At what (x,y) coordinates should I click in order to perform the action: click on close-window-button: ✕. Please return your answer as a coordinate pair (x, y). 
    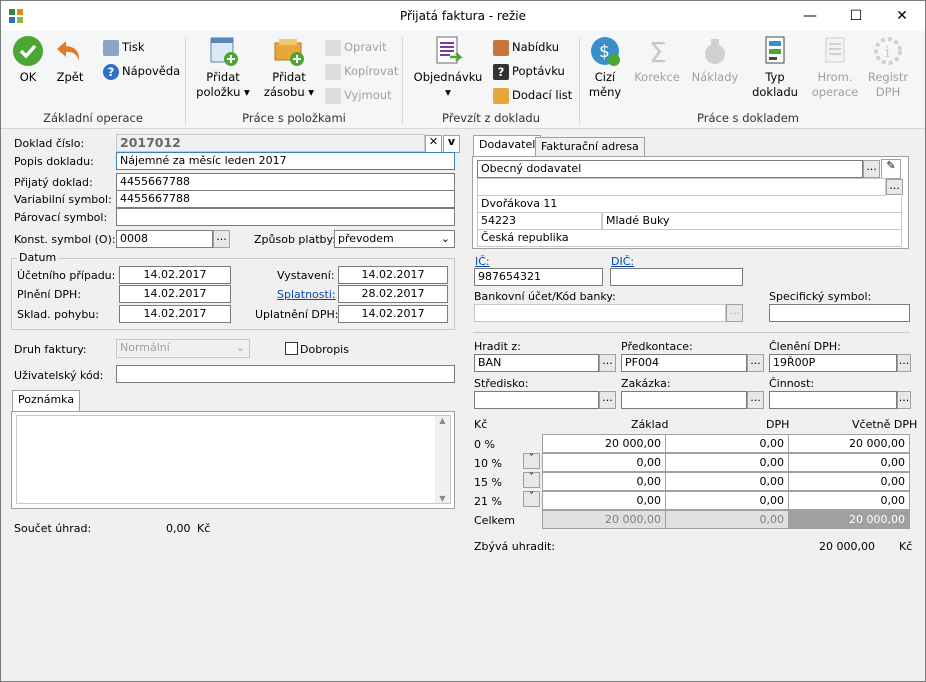
    Looking at the image, I should click on (902, 16).